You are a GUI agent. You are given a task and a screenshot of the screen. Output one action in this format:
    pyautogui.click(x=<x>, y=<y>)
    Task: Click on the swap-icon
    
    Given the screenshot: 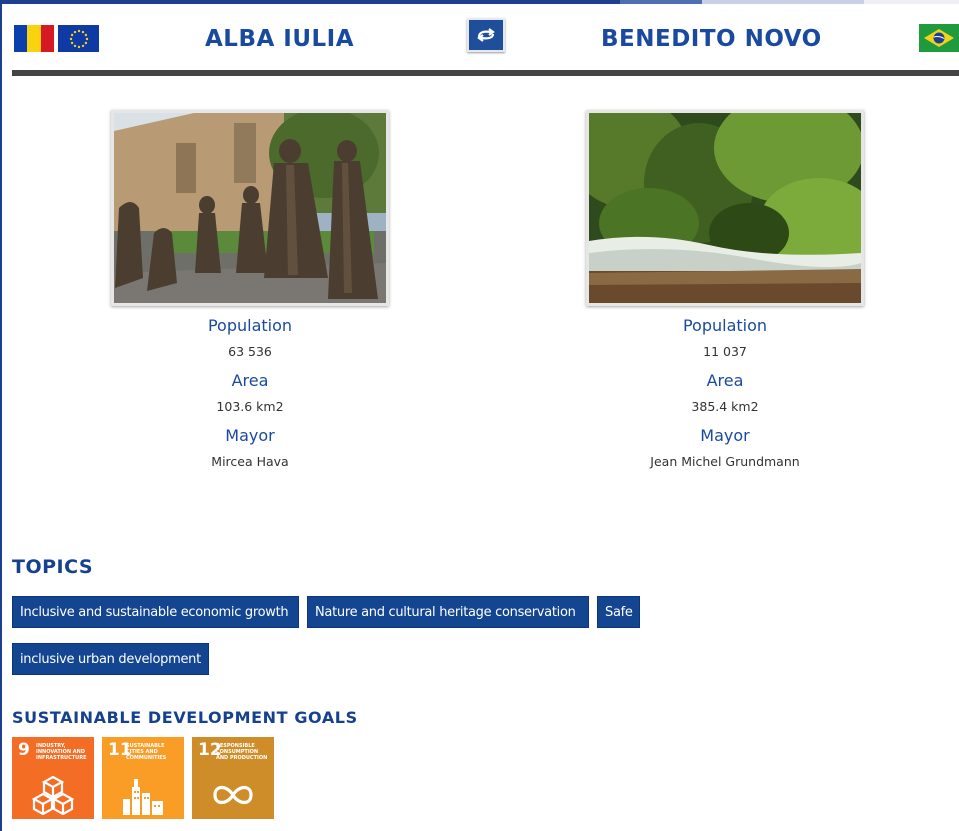 What is the action you would take?
    pyautogui.click(x=486, y=35)
    